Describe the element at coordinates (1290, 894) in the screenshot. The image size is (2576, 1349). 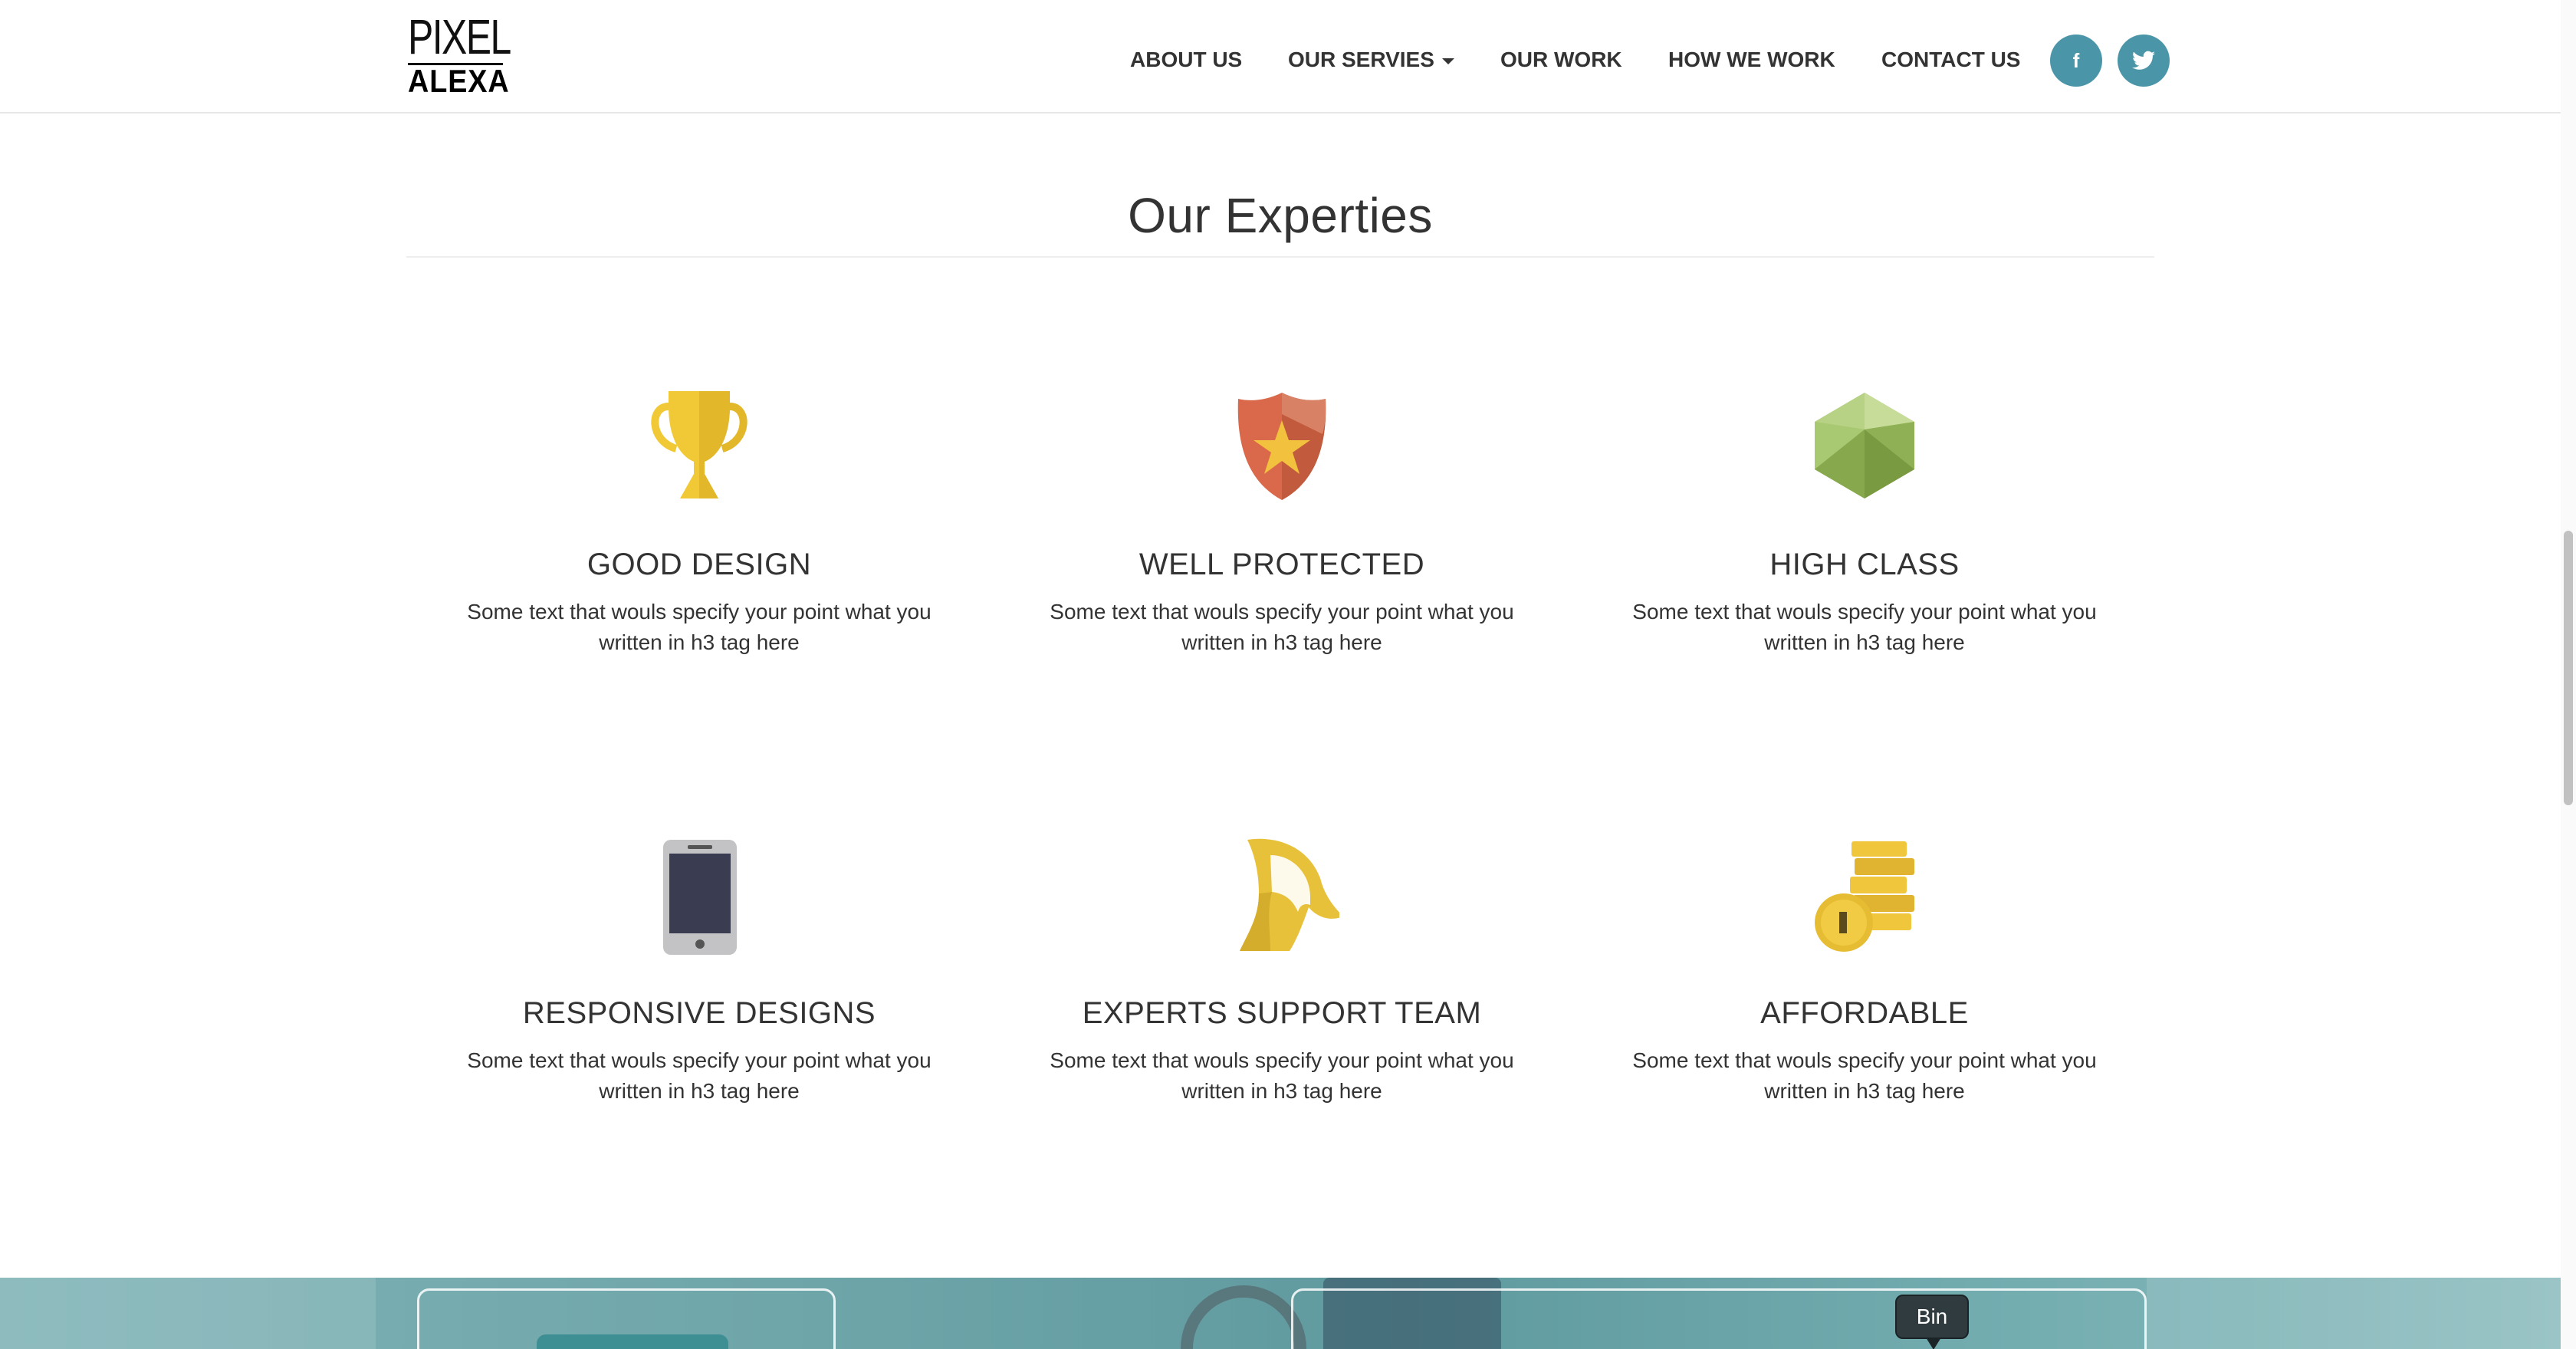
I see `spartan-helmet-icon` at that location.